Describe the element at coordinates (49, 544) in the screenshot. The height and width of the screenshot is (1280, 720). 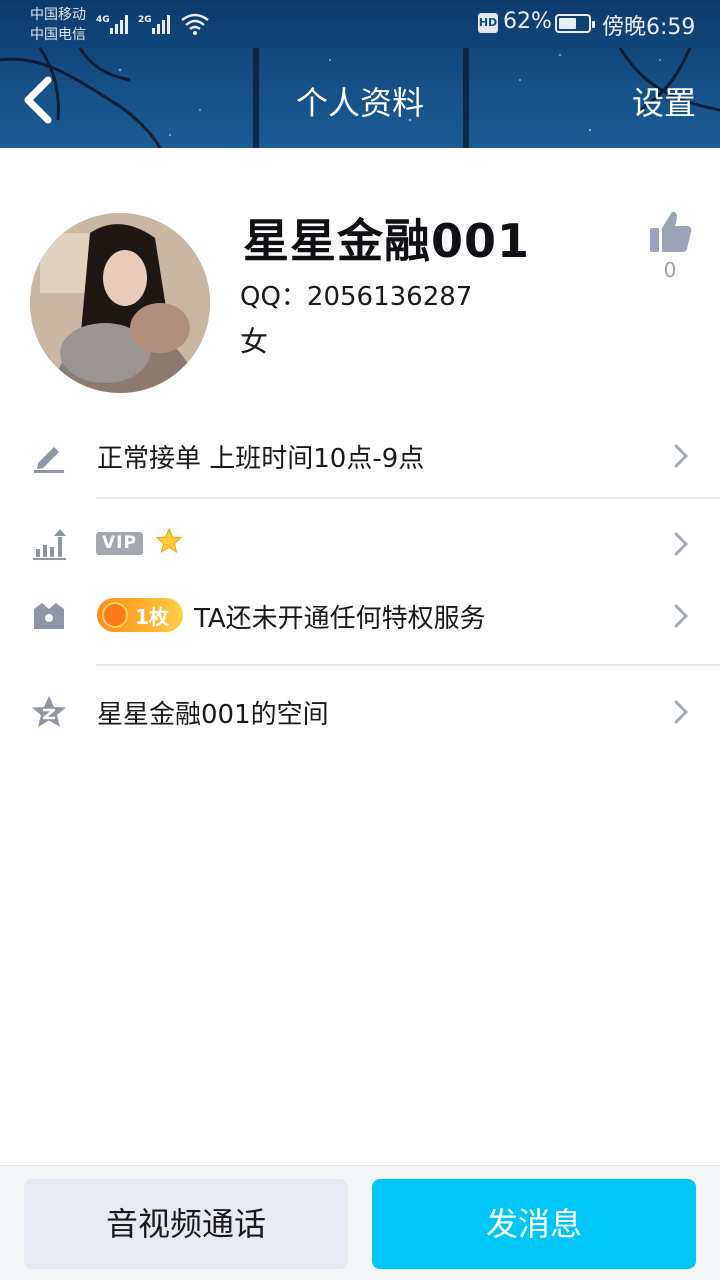
I see `level-chart-icon` at that location.